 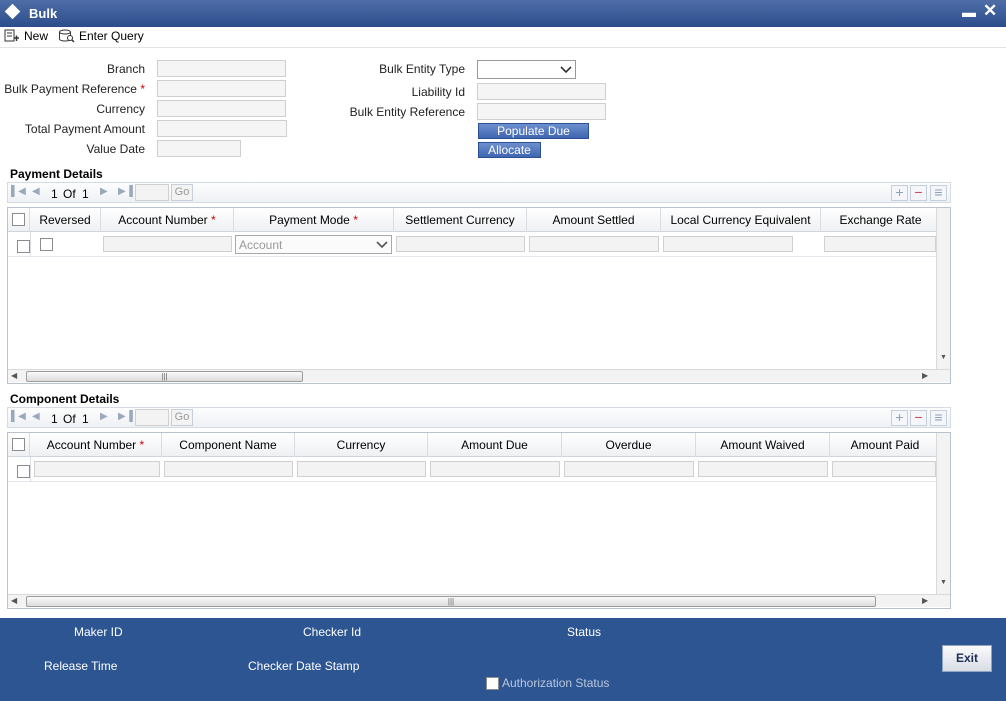 What do you see at coordinates (313, 244) in the screenshot?
I see `payment-mode-select: Account` at bounding box center [313, 244].